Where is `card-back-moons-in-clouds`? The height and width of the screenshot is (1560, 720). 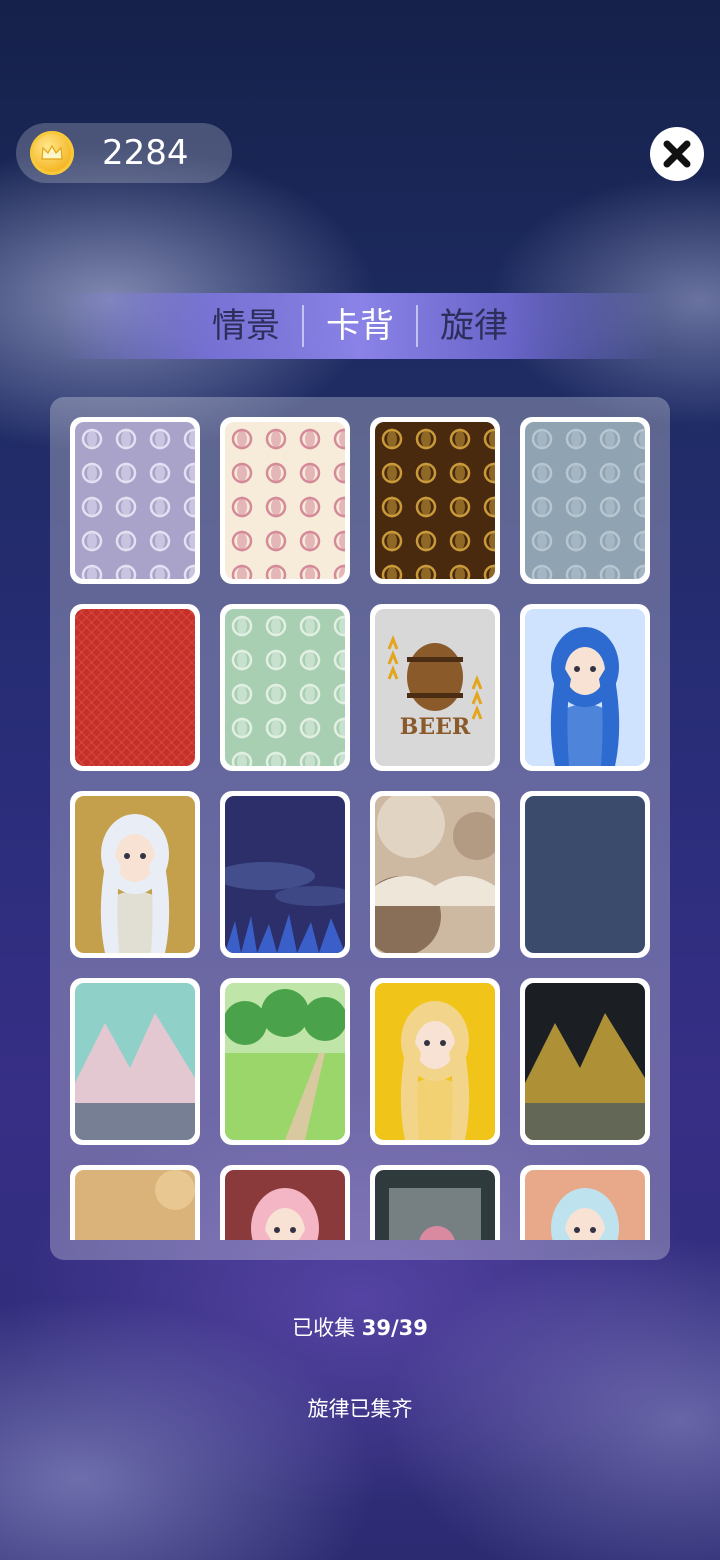
card-back-moons-in-clouds is located at coordinates (435, 874).